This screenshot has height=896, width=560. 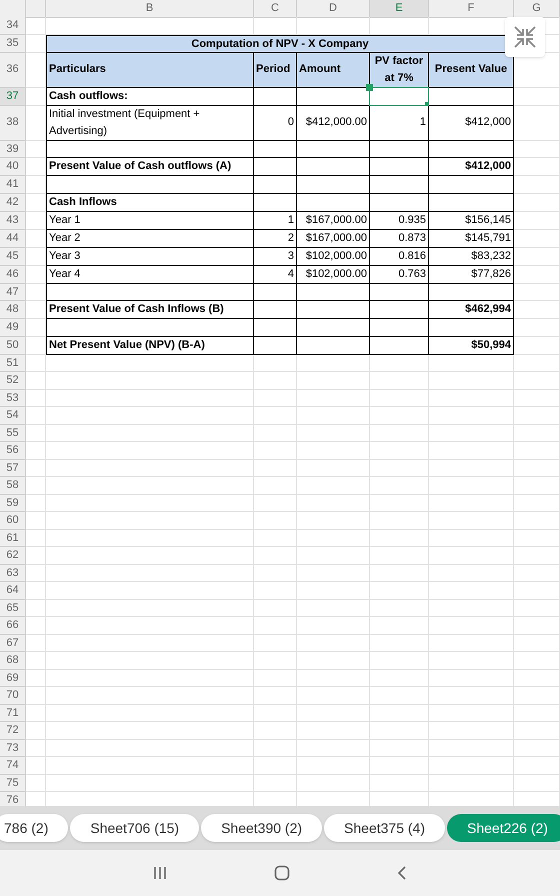 I want to click on column-header: C, so click(x=275, y=9).